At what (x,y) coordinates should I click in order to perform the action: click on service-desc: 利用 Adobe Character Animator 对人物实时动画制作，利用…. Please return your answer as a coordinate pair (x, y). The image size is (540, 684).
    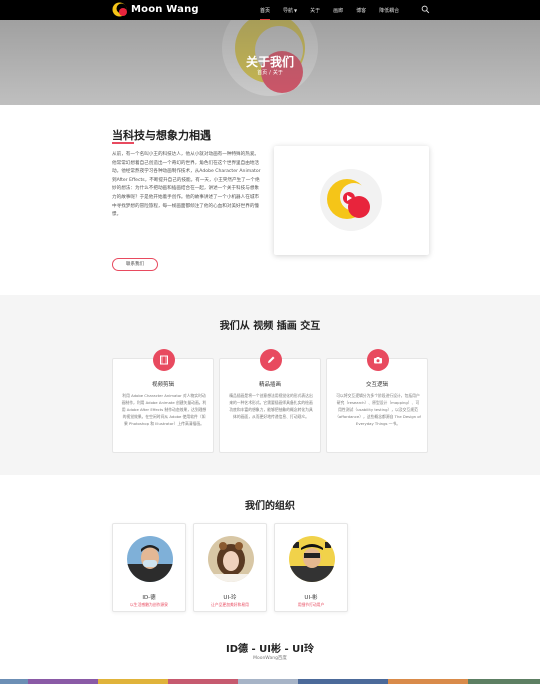
    Looking at the image, I should click on (164, 409).